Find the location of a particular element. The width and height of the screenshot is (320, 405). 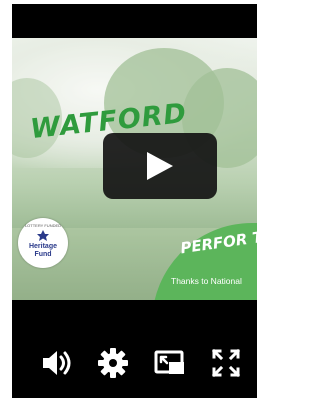

picture-in-picture-icon is located at coordinates (169, 362).